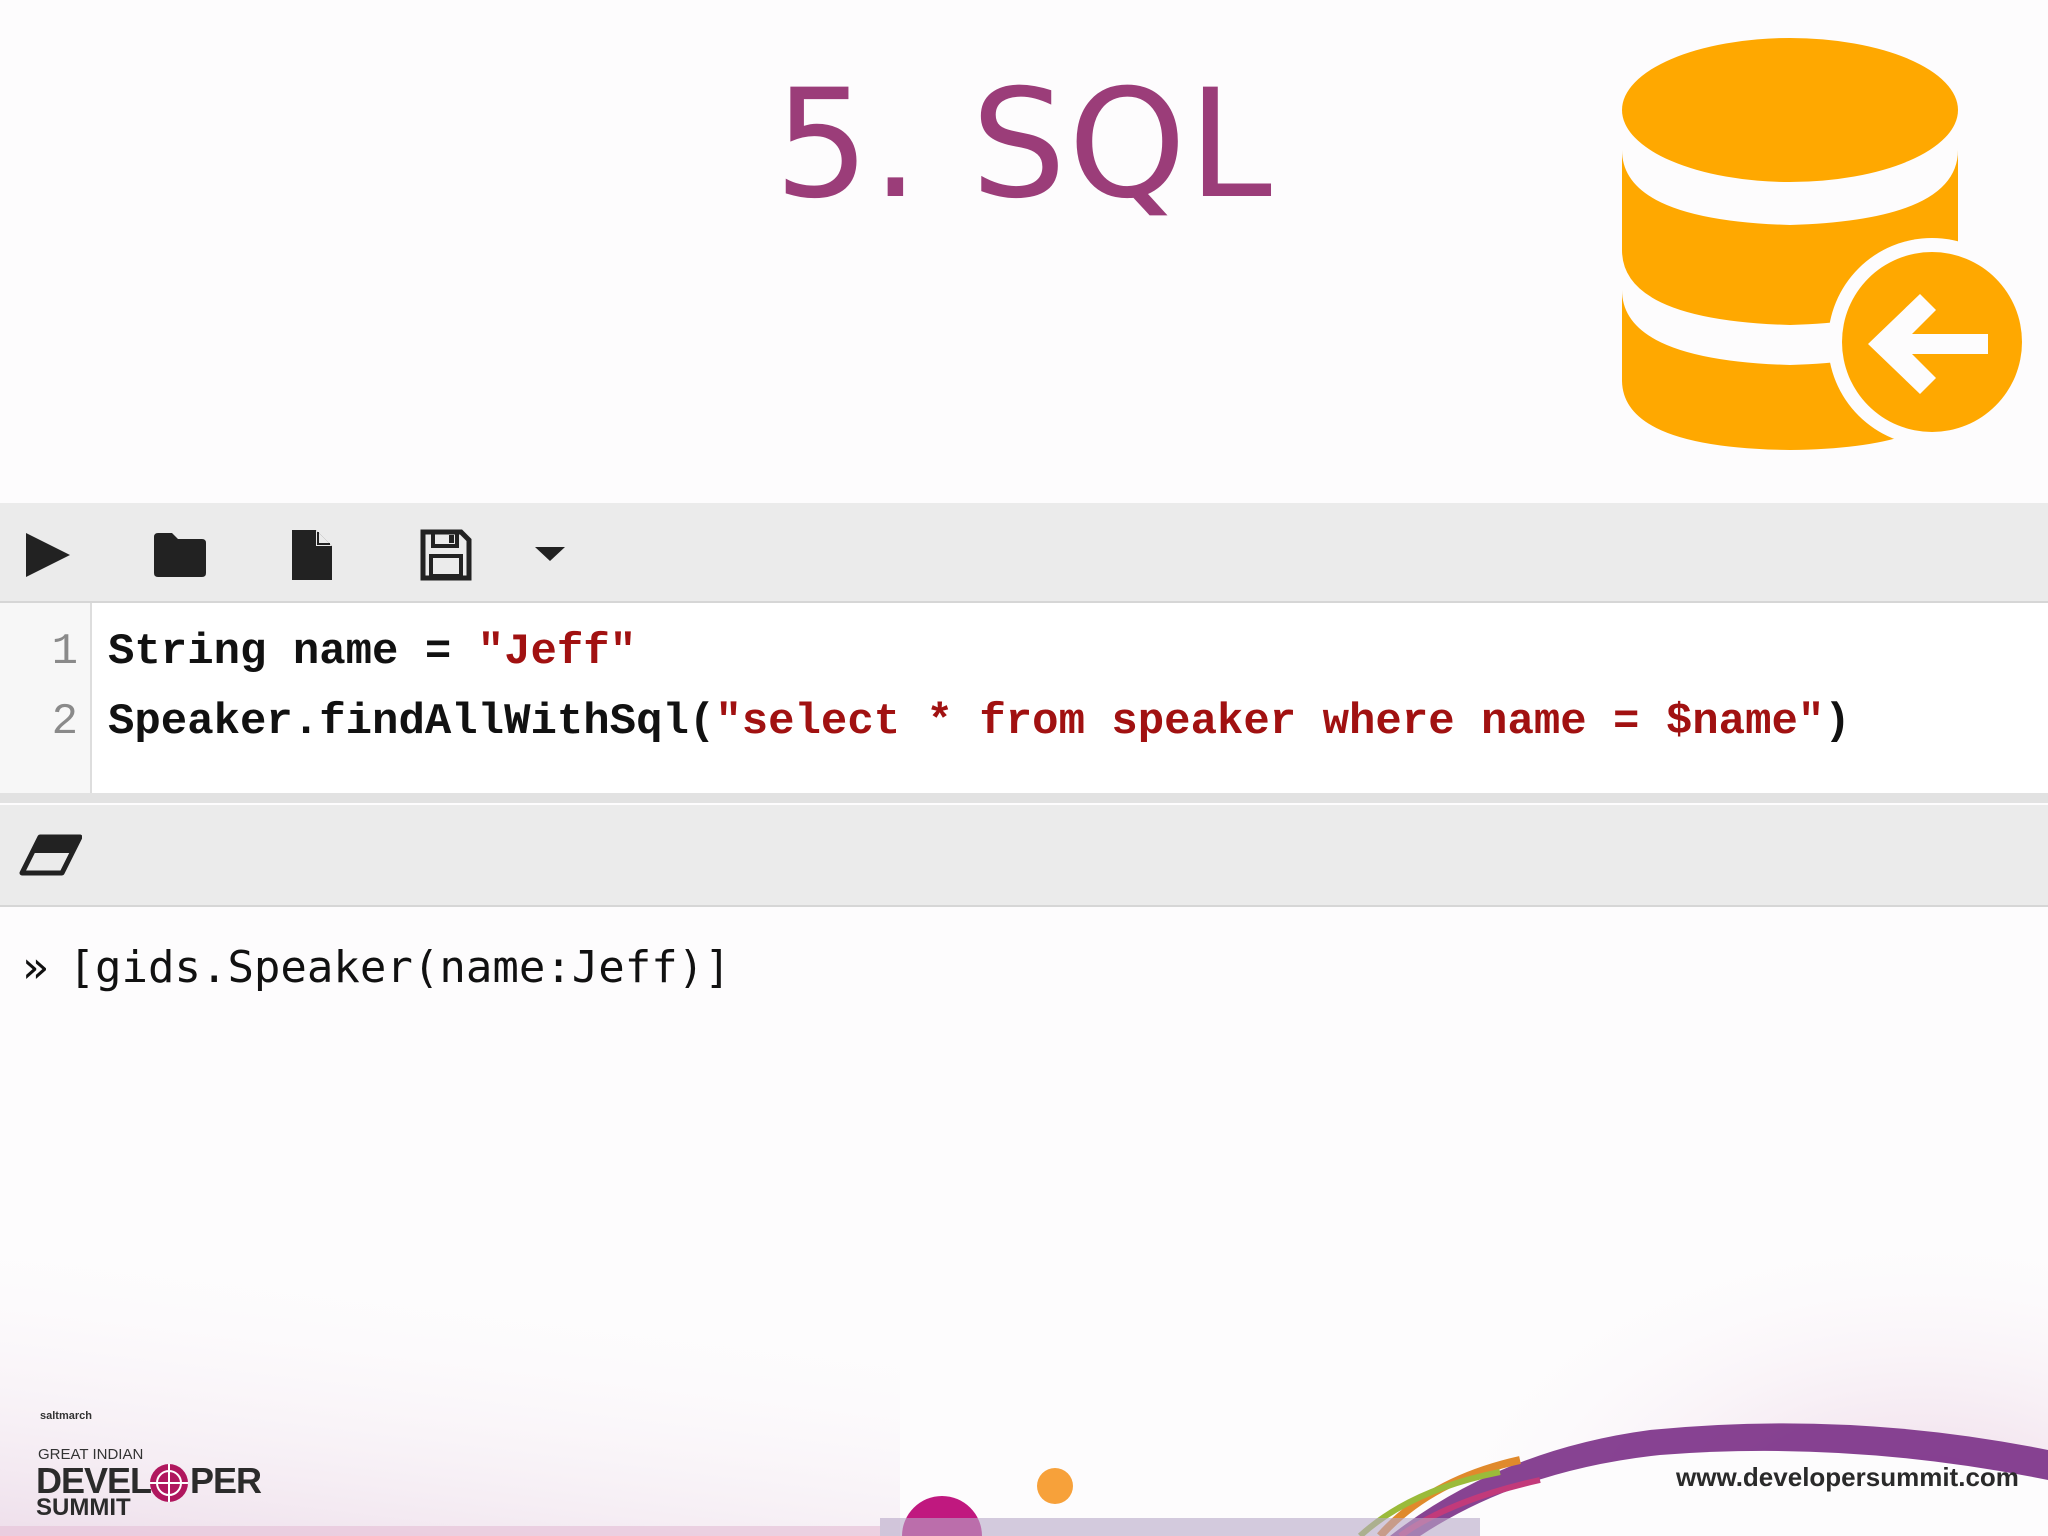 The image size is (2048, 1536). I want to click on string-literal: "Jeff", so click(557, 652).